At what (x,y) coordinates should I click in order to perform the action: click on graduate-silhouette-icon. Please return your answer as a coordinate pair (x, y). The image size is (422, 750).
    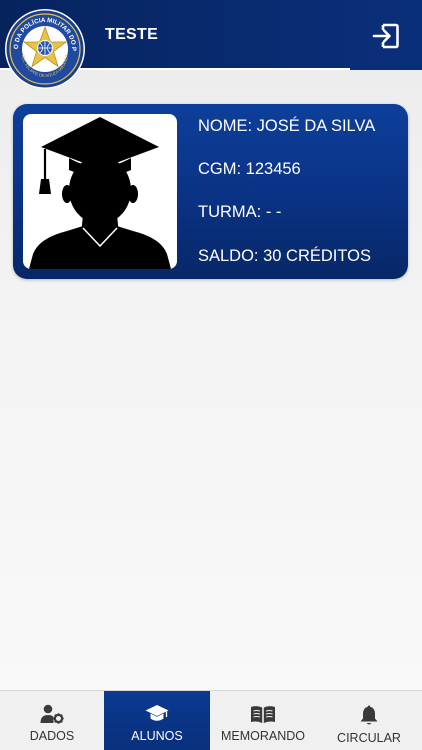
    Looking at the image, I should click on (100, 193).